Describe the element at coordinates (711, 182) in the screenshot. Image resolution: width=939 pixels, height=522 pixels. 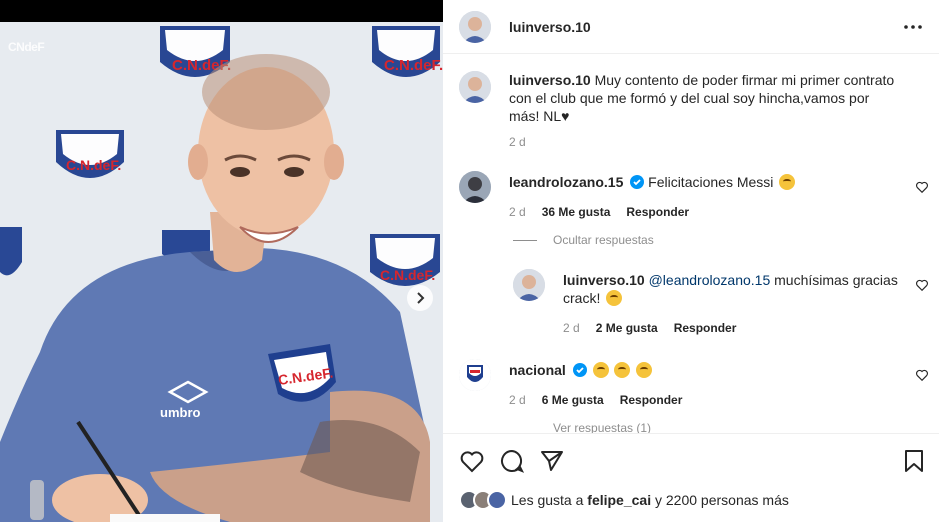
I see `comment-text: Felicitaciones Messi` at that location.